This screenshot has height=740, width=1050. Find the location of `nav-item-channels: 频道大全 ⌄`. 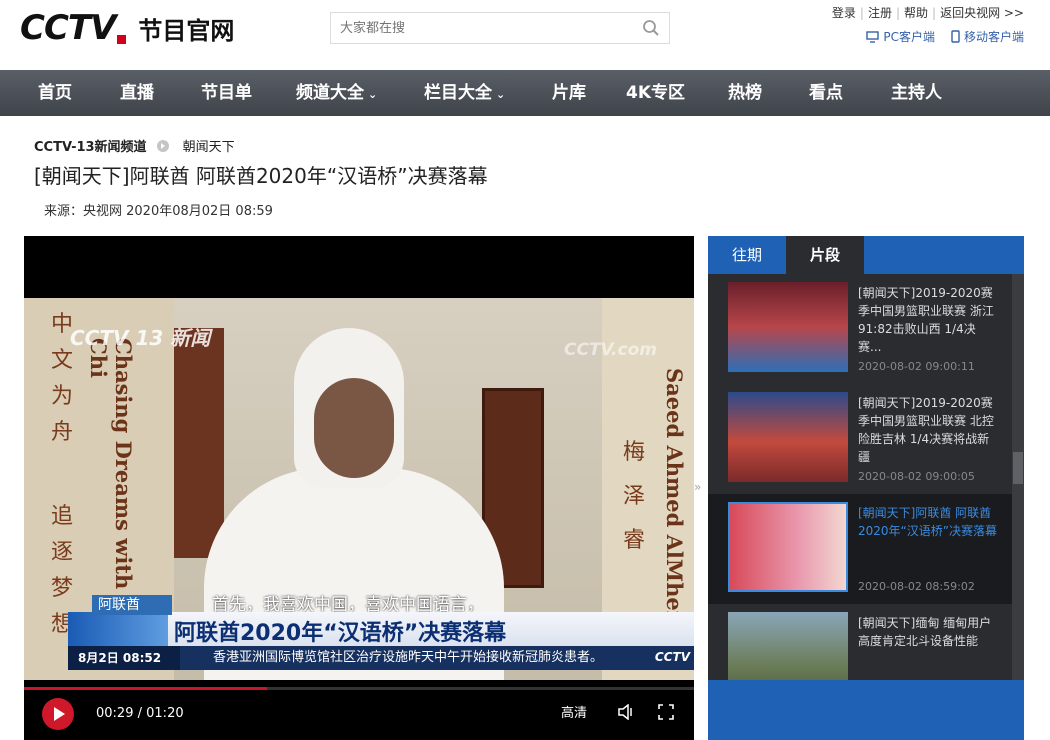

nav-item-channels: 频道大全 ⌄ is located at coordinates (336, 93).